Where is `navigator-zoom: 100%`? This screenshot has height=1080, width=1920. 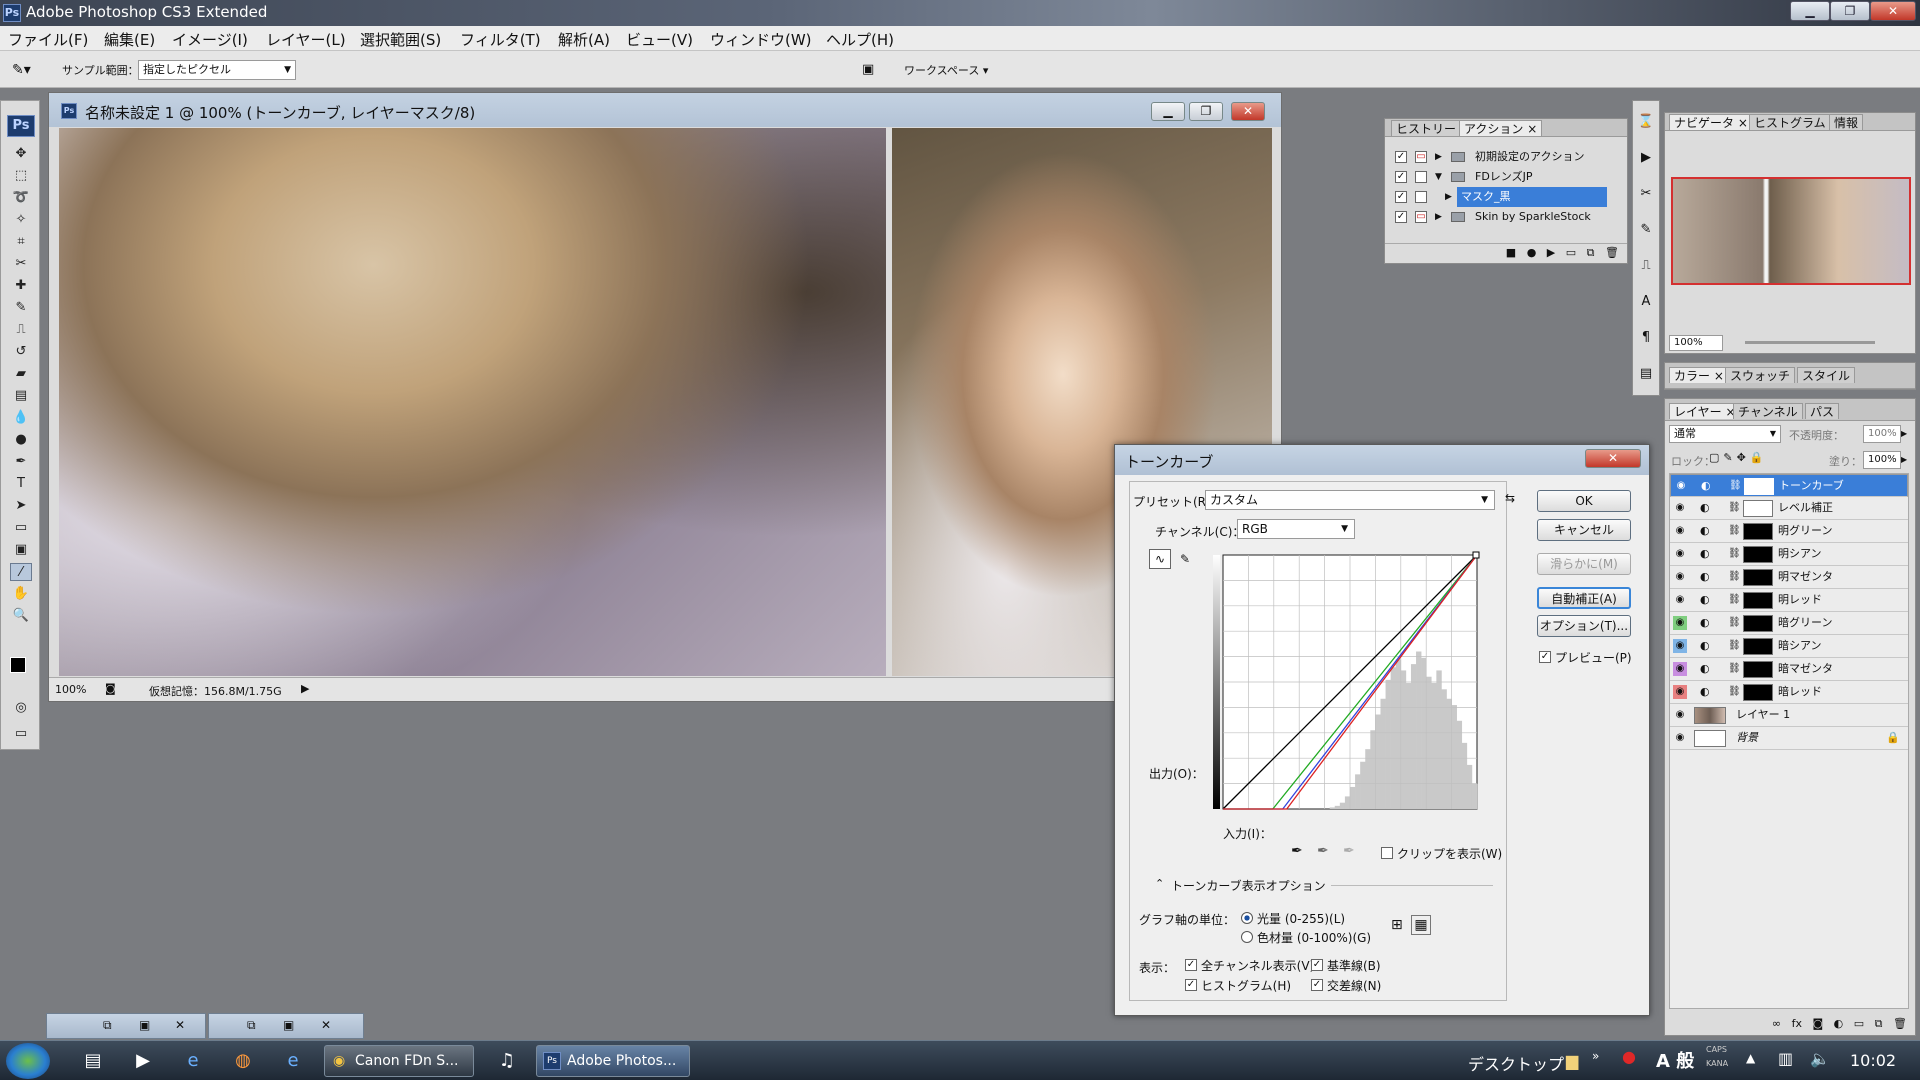 navigator-zoom: 100% is located at coordinates (1696, 343).